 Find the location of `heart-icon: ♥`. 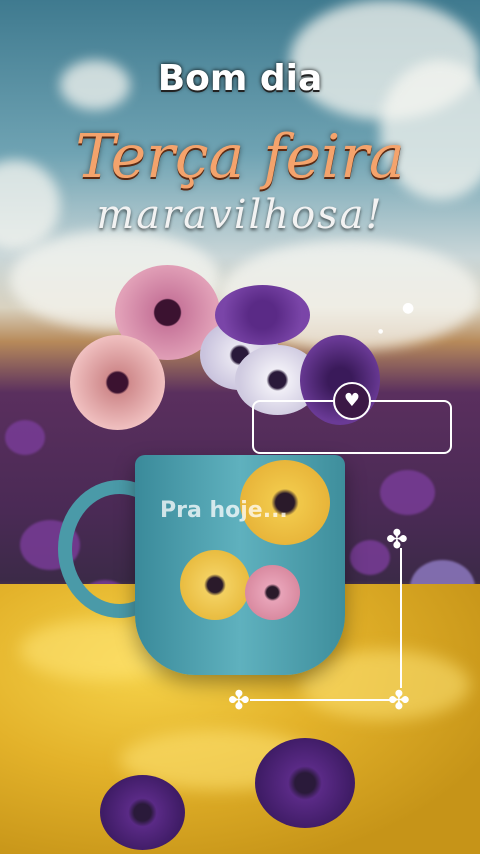

heart-icon: ♥ is located at coordinates (352, 401).